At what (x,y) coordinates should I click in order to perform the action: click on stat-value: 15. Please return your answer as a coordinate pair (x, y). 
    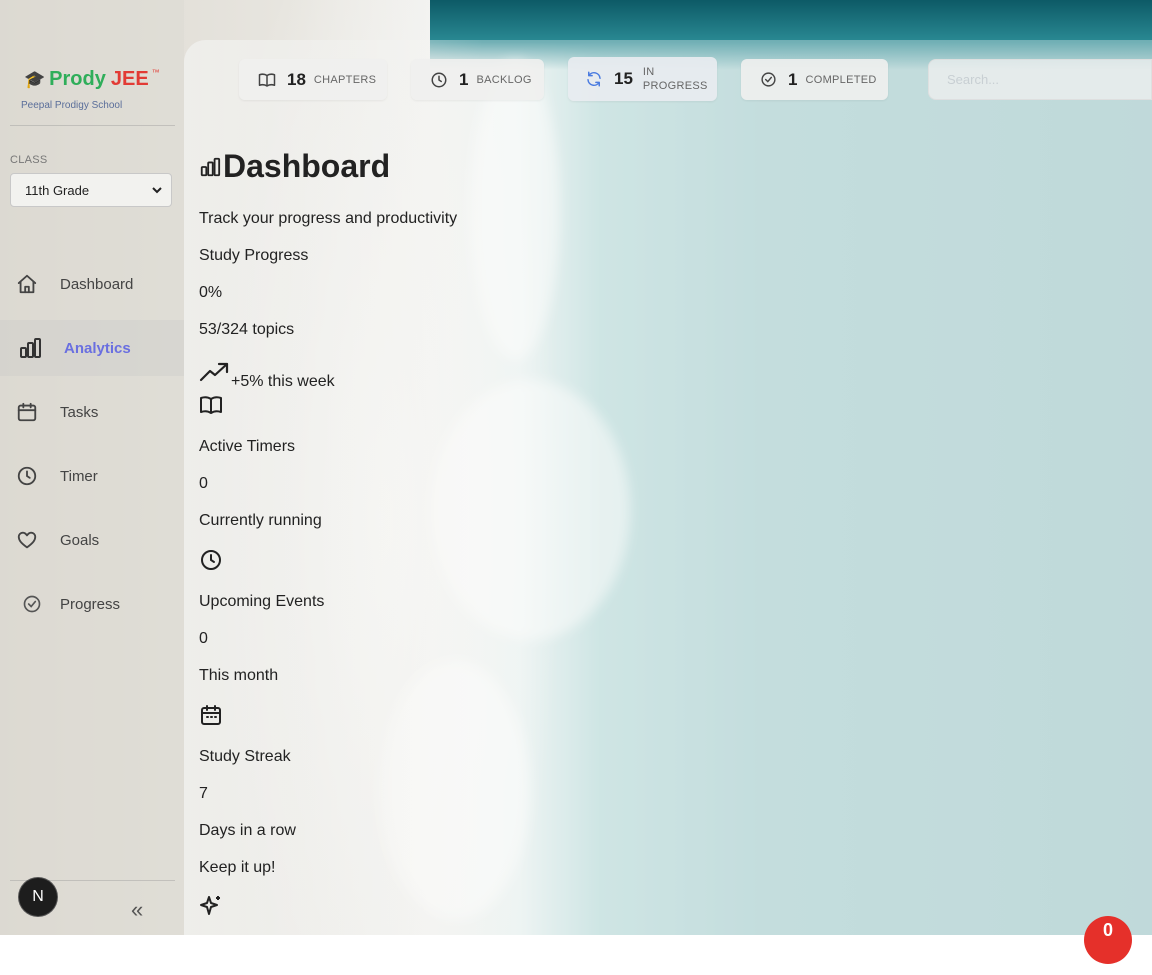
    Looking at the image, I should click on (623, 78).